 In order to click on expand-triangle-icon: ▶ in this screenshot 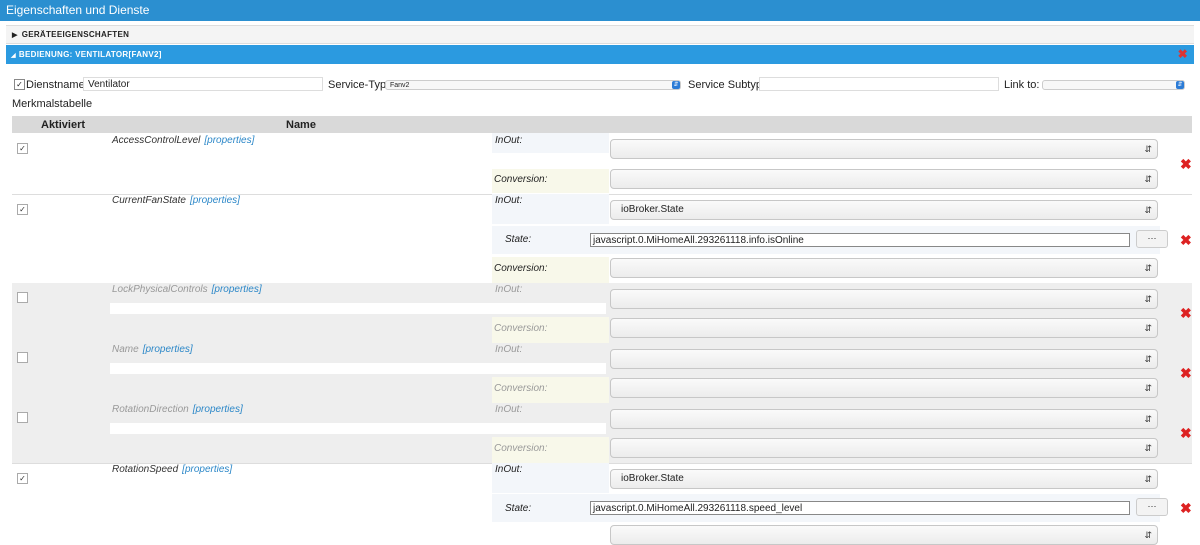, I will do `click(15, 35)`.